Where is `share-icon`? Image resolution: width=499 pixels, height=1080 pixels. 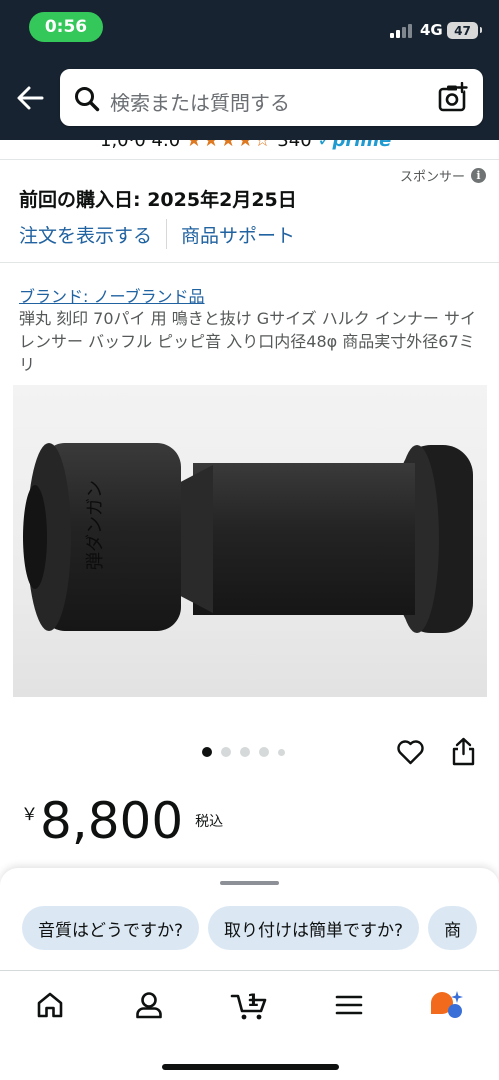
share-icon is located at coordinates (463, 751).